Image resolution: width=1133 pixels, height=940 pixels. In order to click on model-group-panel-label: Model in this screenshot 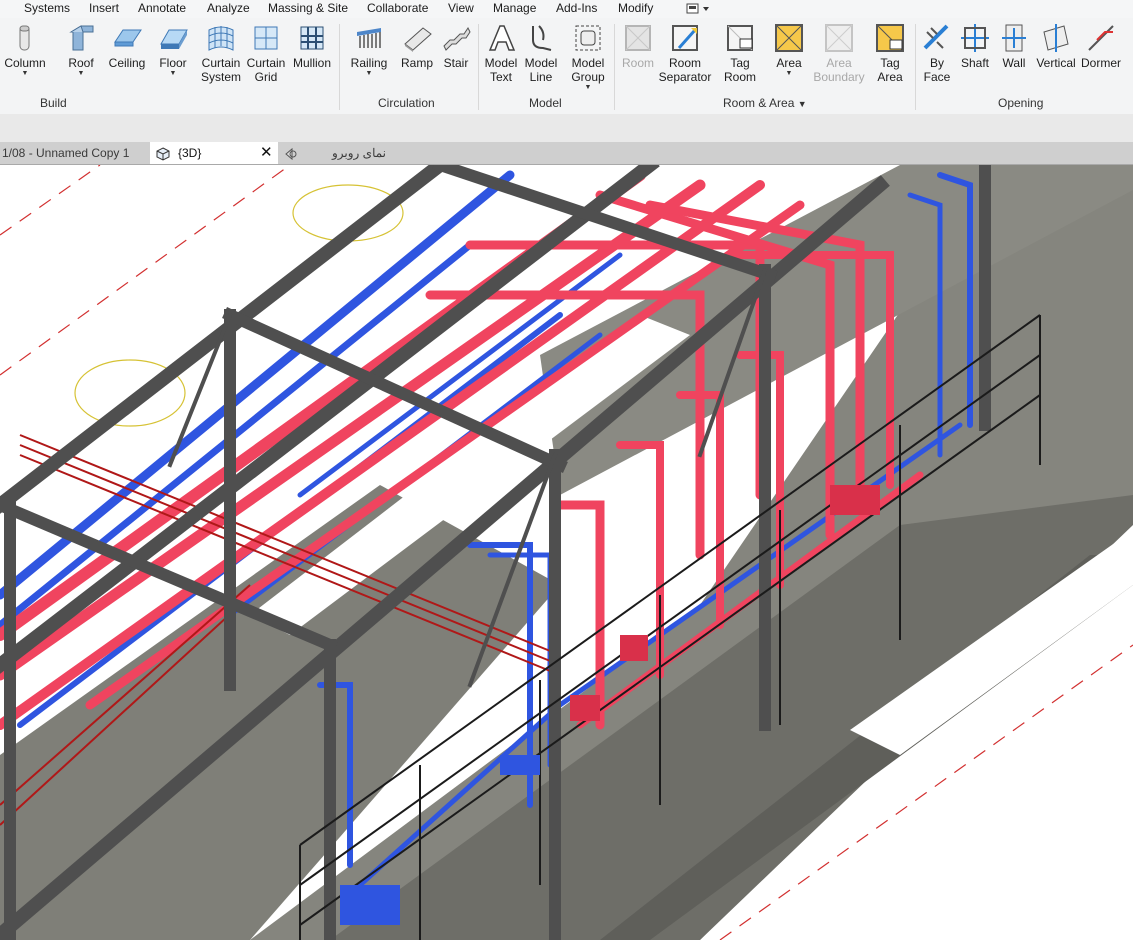, I will do `click(545, 103)`.